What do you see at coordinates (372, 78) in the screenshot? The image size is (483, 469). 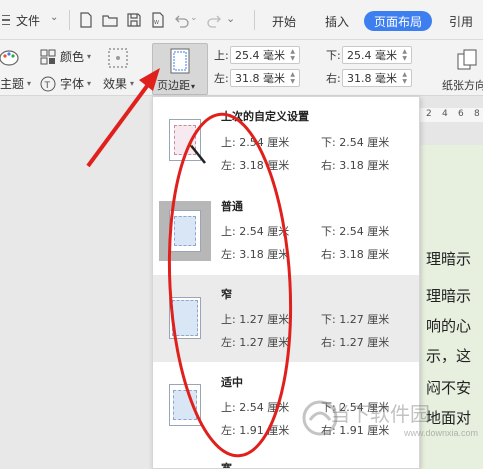 I see `right-margin-value: 31.8 毫米` at bounding box center [372, 78].